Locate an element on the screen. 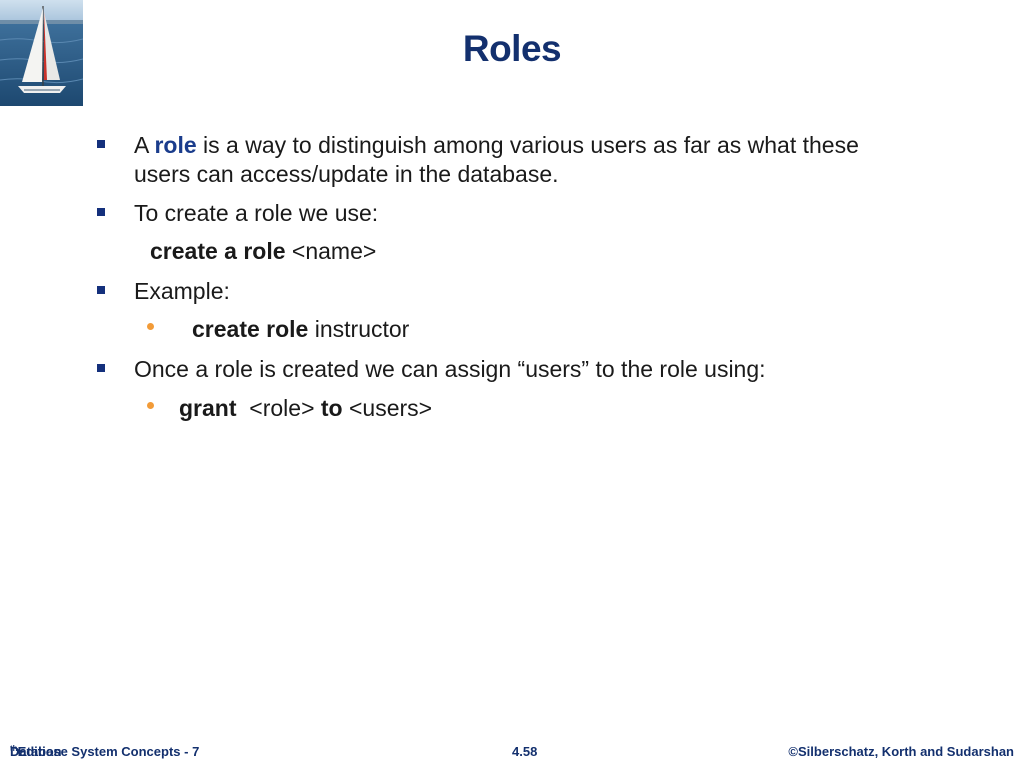 The image size is (1024, 768). bullet-2-code-bold: create a role is located at coordinates (218, 251).